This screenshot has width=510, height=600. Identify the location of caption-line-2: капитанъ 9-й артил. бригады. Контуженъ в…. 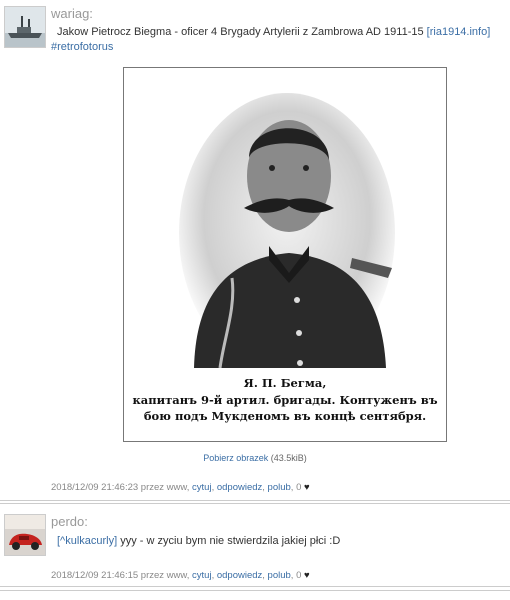
(285, 400).